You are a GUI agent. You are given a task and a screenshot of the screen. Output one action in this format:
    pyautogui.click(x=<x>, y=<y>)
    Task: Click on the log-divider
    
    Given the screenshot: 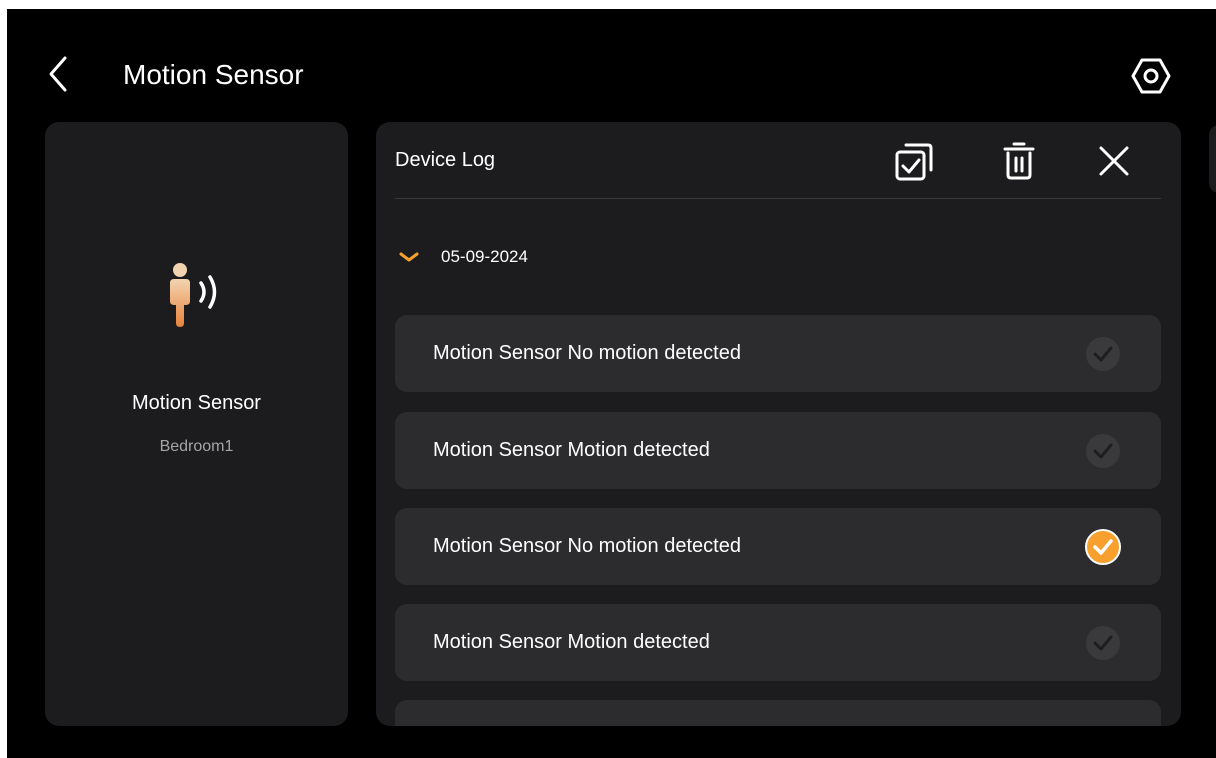 What is the action you would take?
    pyautogui.click(x=778, y=198)
    